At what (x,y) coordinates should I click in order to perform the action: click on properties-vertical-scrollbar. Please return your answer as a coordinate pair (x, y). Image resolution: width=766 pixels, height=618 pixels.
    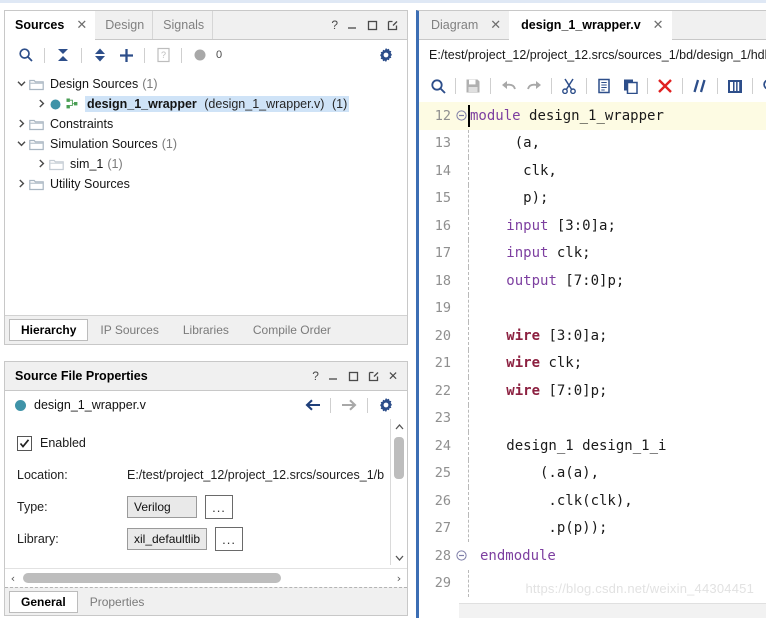
    Looking at the image, I should click on (398, 492).